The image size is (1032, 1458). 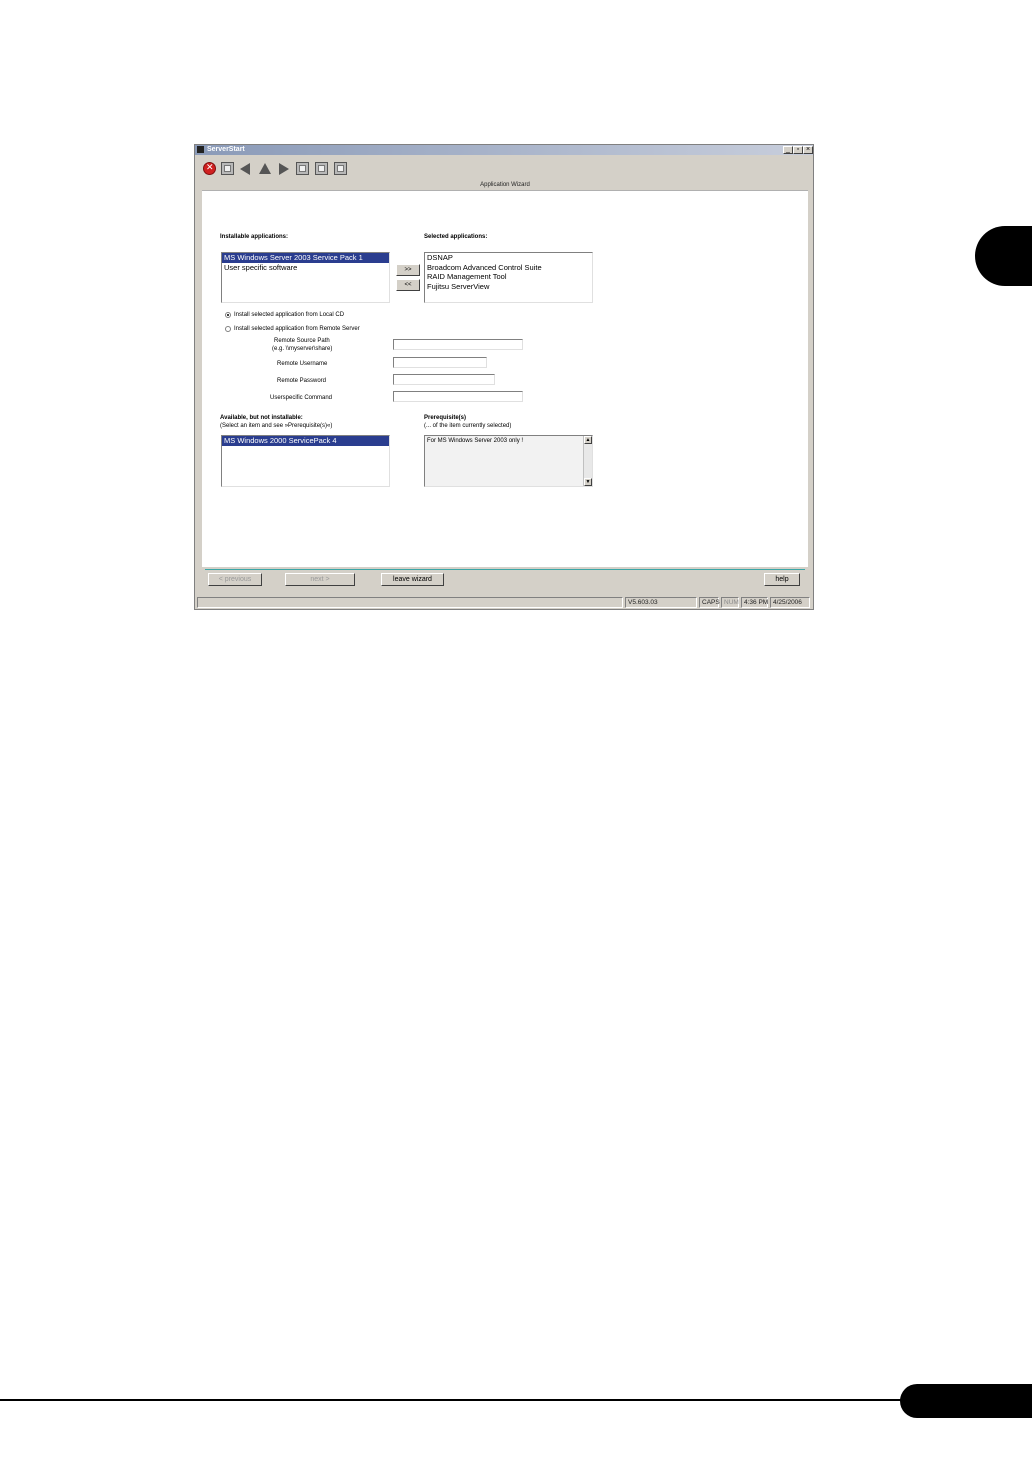 What do you see at coordinates (305, 441) in the screenshot?
I see `list-item: MS Windows 2000 ServicePack 4` at bounding box center [305, 441].